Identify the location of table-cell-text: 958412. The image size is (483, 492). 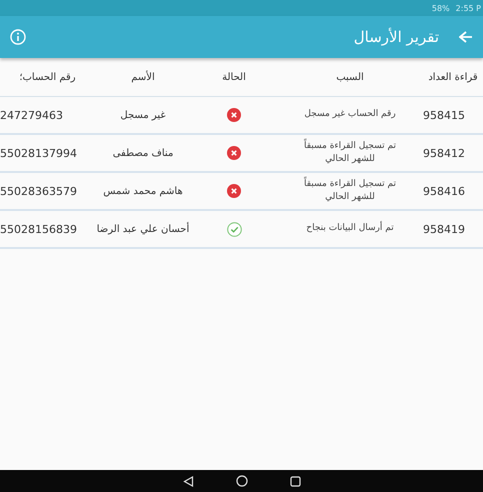
(444, 153).